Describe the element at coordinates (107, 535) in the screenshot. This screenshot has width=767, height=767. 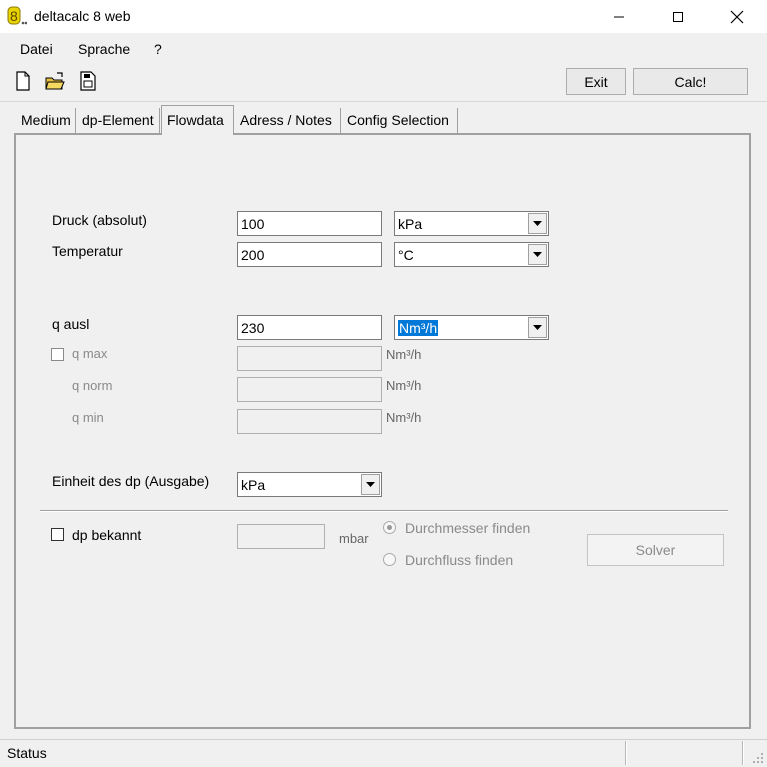
I see `dp-bekannt-label: dp bekannt` at that location.